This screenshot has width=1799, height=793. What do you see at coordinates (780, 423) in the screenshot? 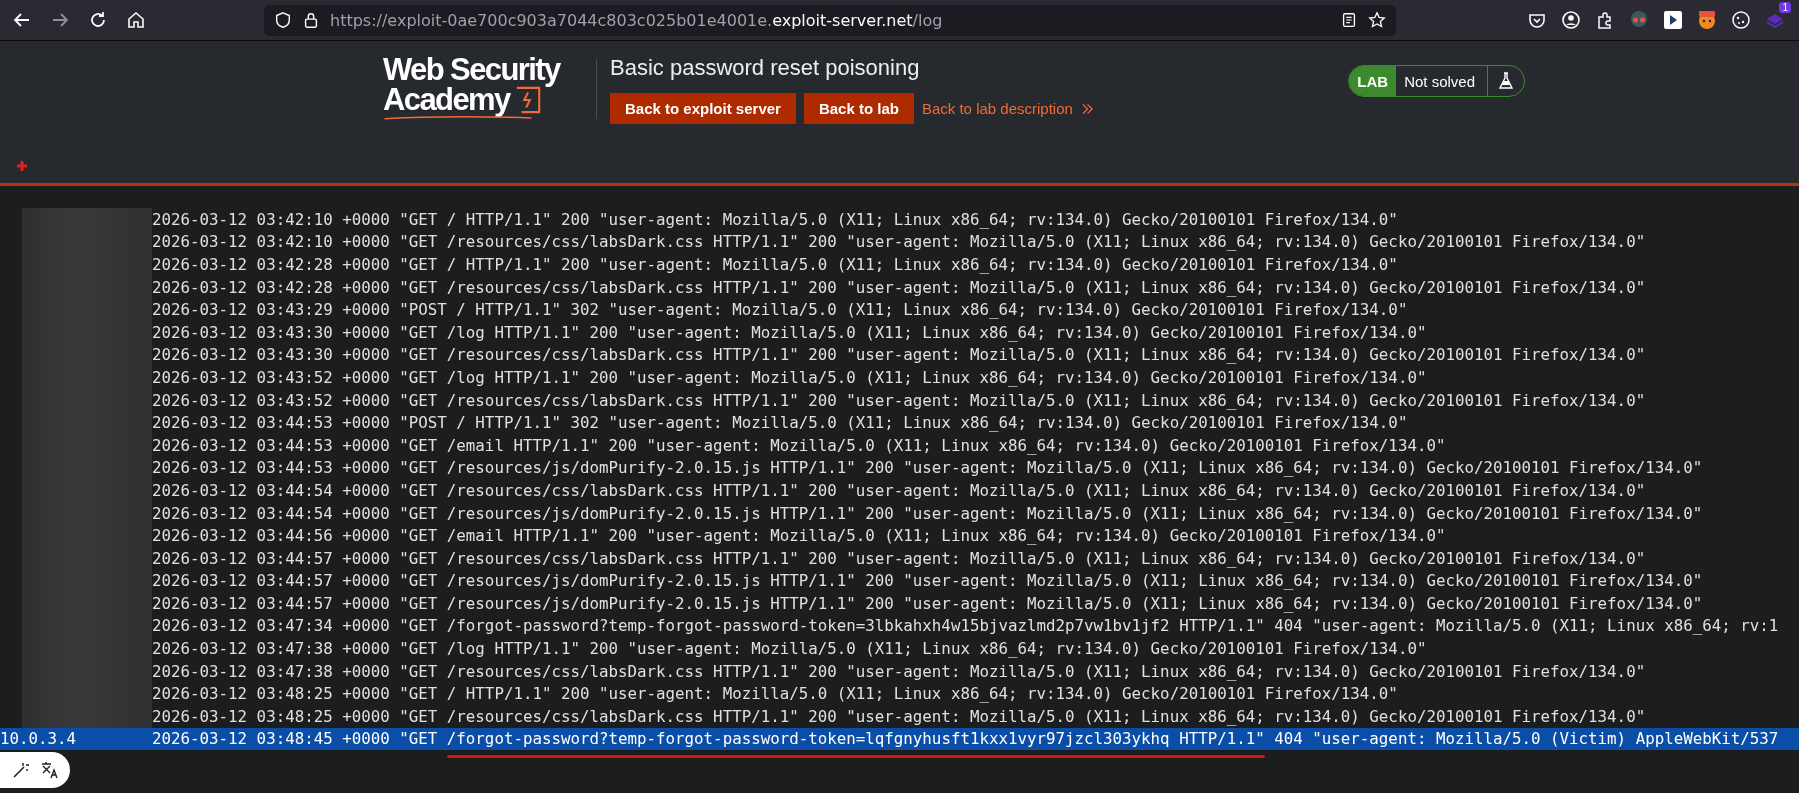
I see `log-text: 2026-03-12 03:44:53 +0000 "POST / HTTP/1.1" 302 "user-agent: Mozilla/5.0 (X11; Linux x86_64; rv:134.0) Gecko/20100101 Firefox/134.0"` at bounding box center [780, 423].